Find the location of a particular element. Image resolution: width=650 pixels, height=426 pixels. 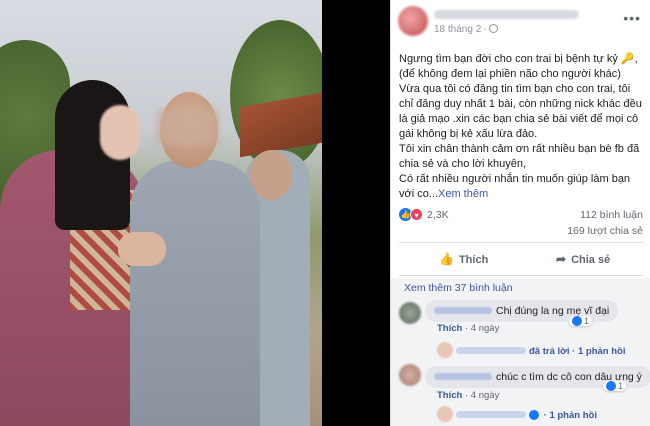

author-name-blurred is located at coordinates (506, 14).